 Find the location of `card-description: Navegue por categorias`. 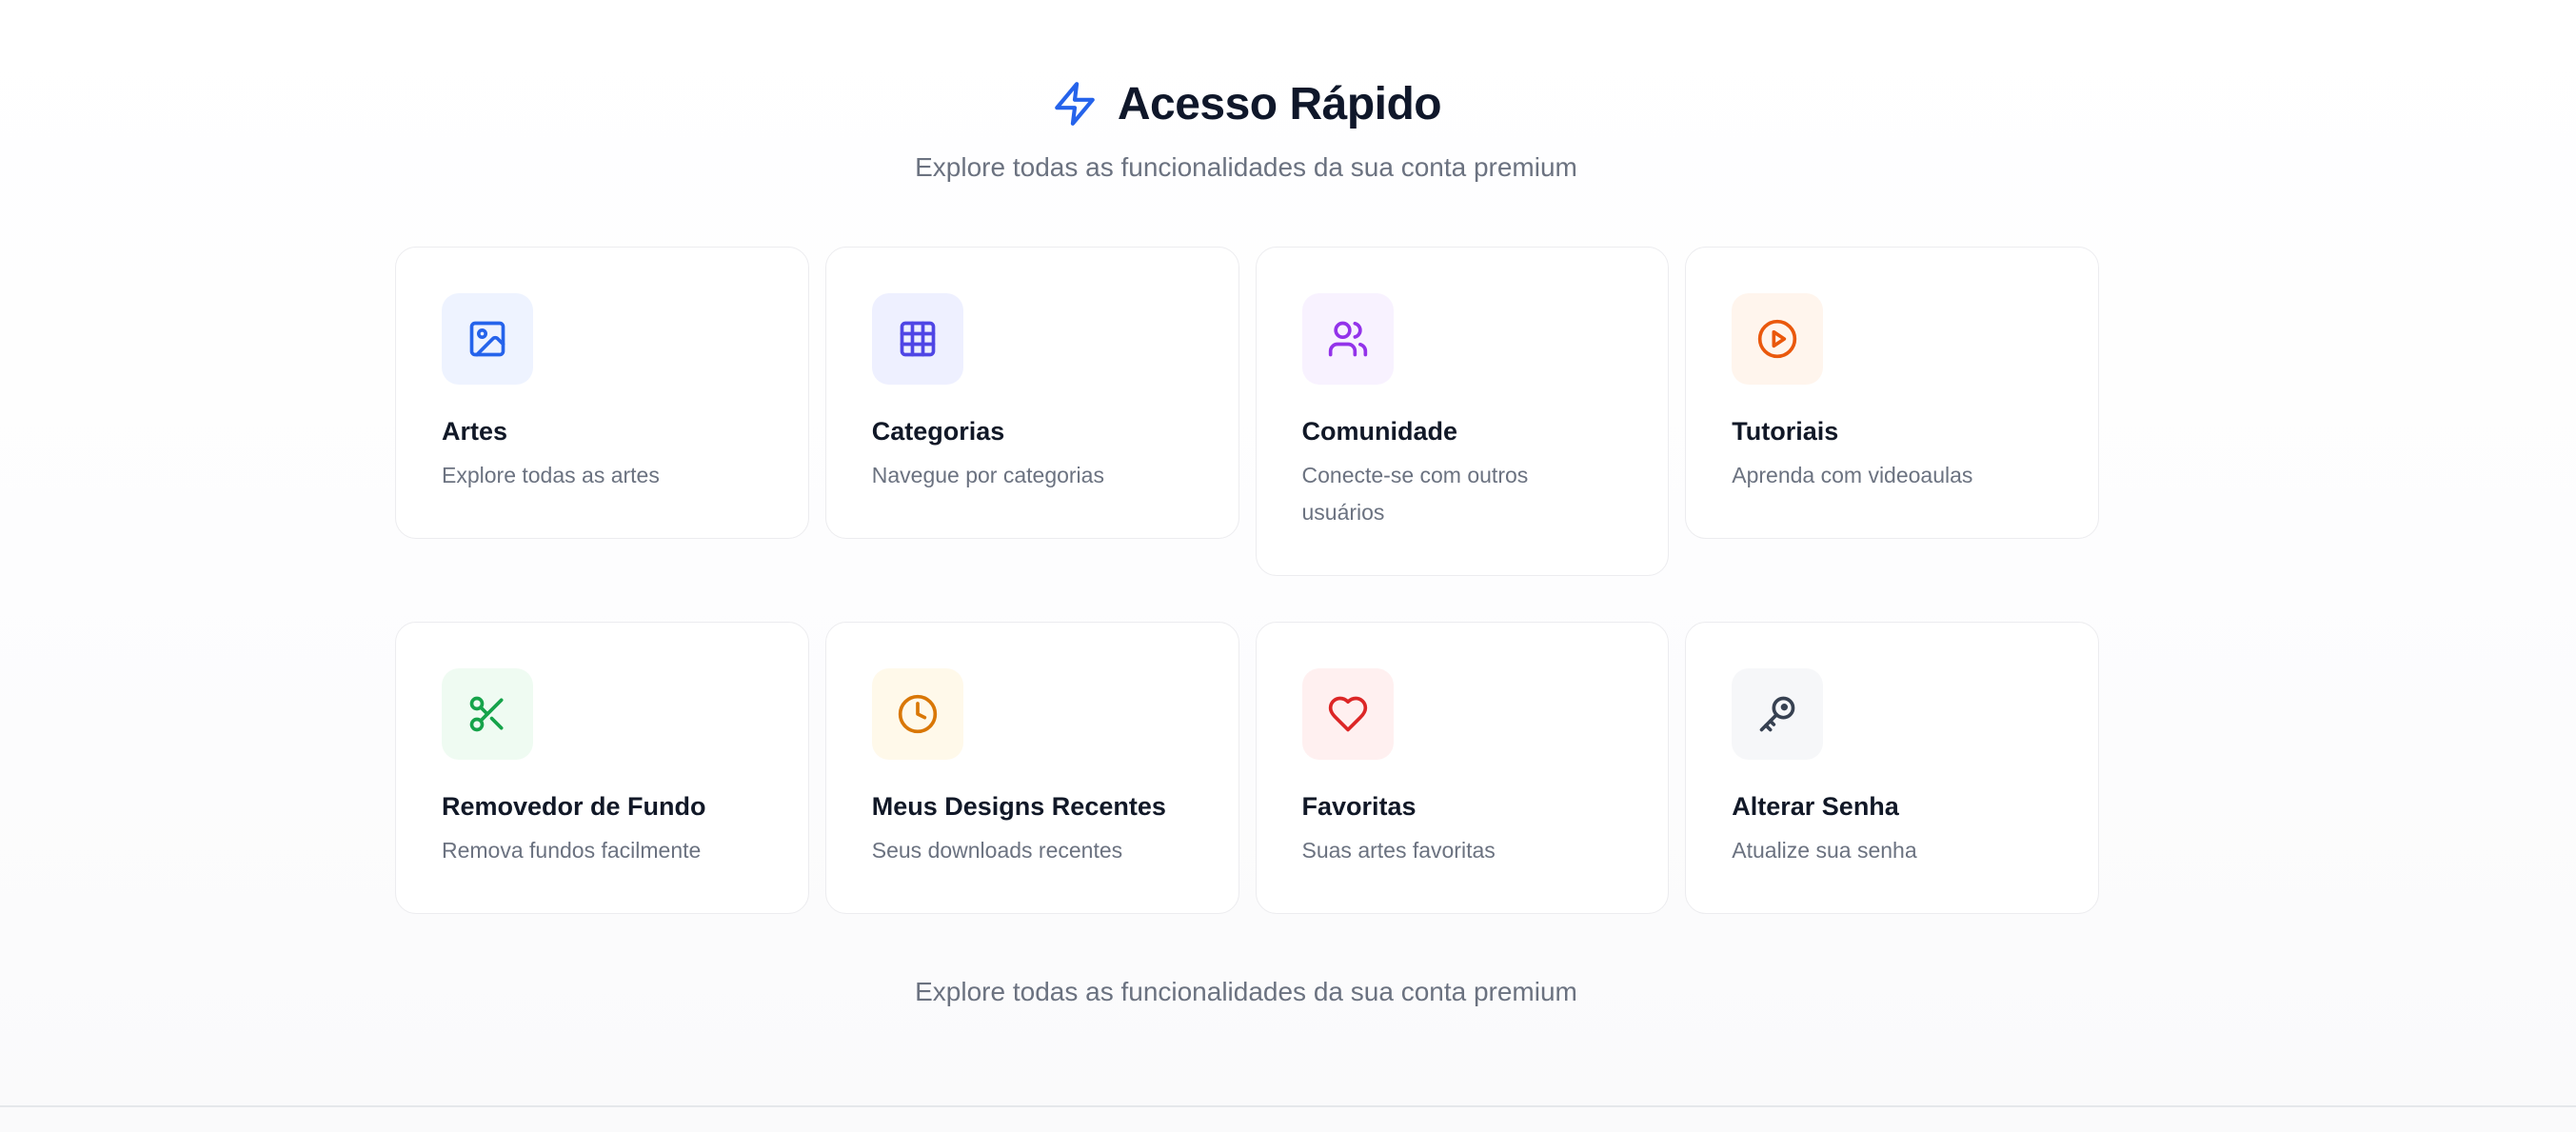

card-description: Navegue por categorias is located at coordinates (987, 475).